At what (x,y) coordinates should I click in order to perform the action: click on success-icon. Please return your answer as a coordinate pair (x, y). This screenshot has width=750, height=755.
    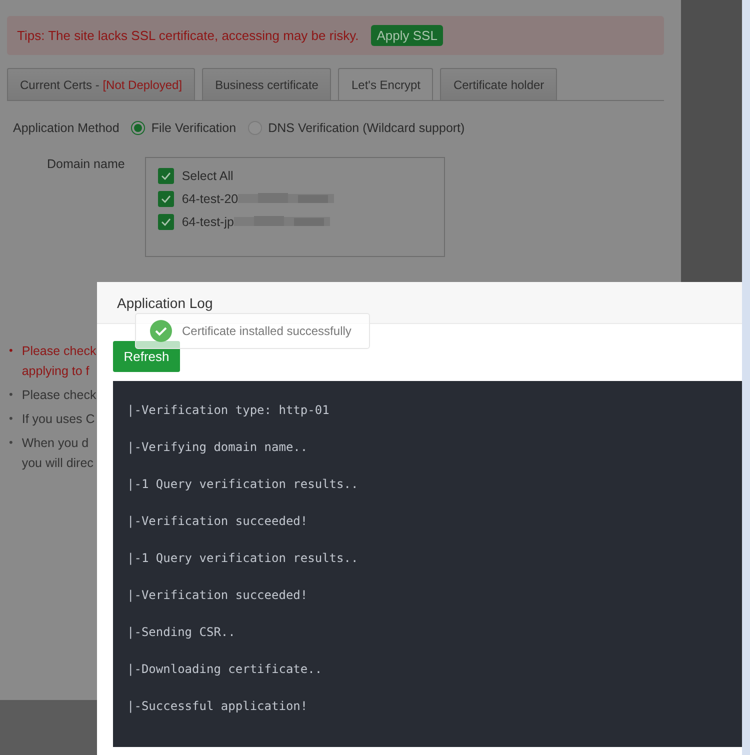
    Looking at the image, I should click on (161, 331).